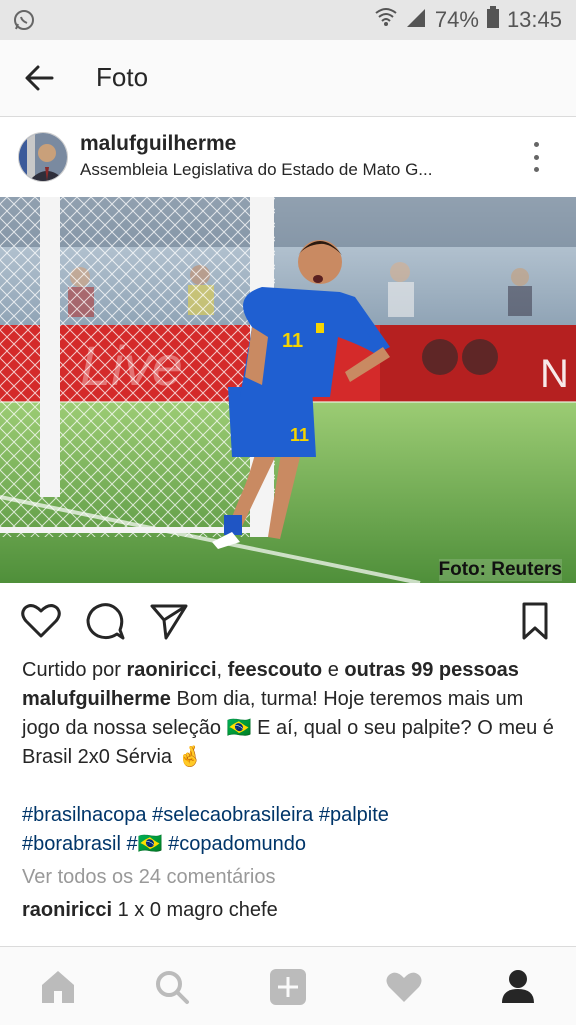  What do you see at coordinates (80, 844) in the screenshot?
I see `hashtag-text: #borabrasil #` at bounding box center [80, 844].